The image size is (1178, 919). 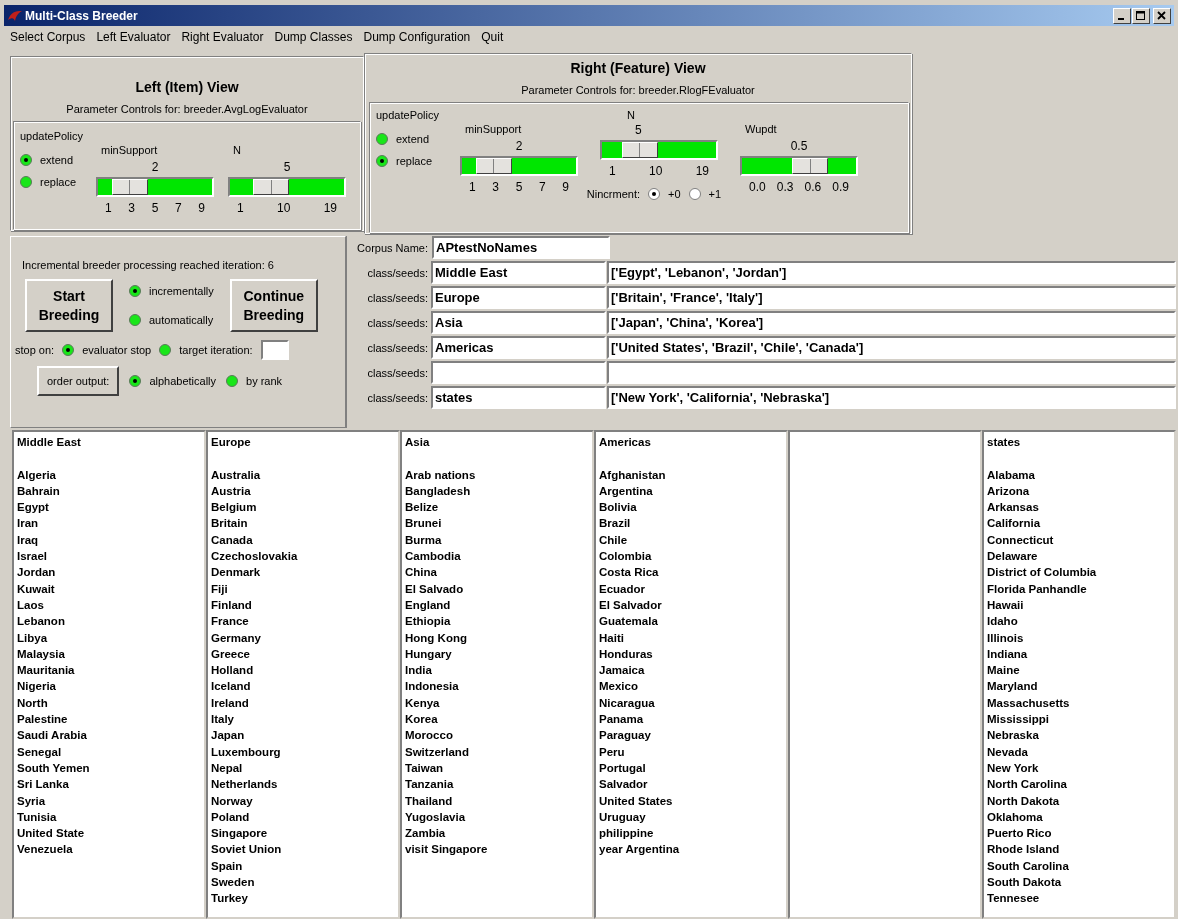 I want to click on list-item: Britain, so click(x=303, y=523).